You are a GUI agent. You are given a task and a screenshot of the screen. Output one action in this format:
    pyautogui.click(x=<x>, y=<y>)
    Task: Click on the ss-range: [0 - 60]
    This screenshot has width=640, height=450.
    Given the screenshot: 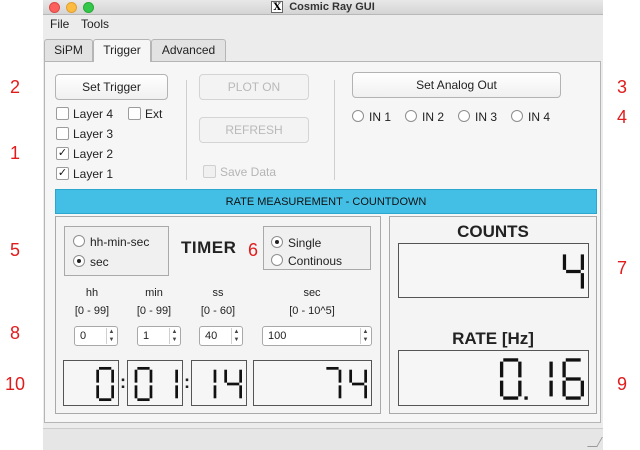 What is the action you would take?
    pyautogui.click(x=218, y=311)
    